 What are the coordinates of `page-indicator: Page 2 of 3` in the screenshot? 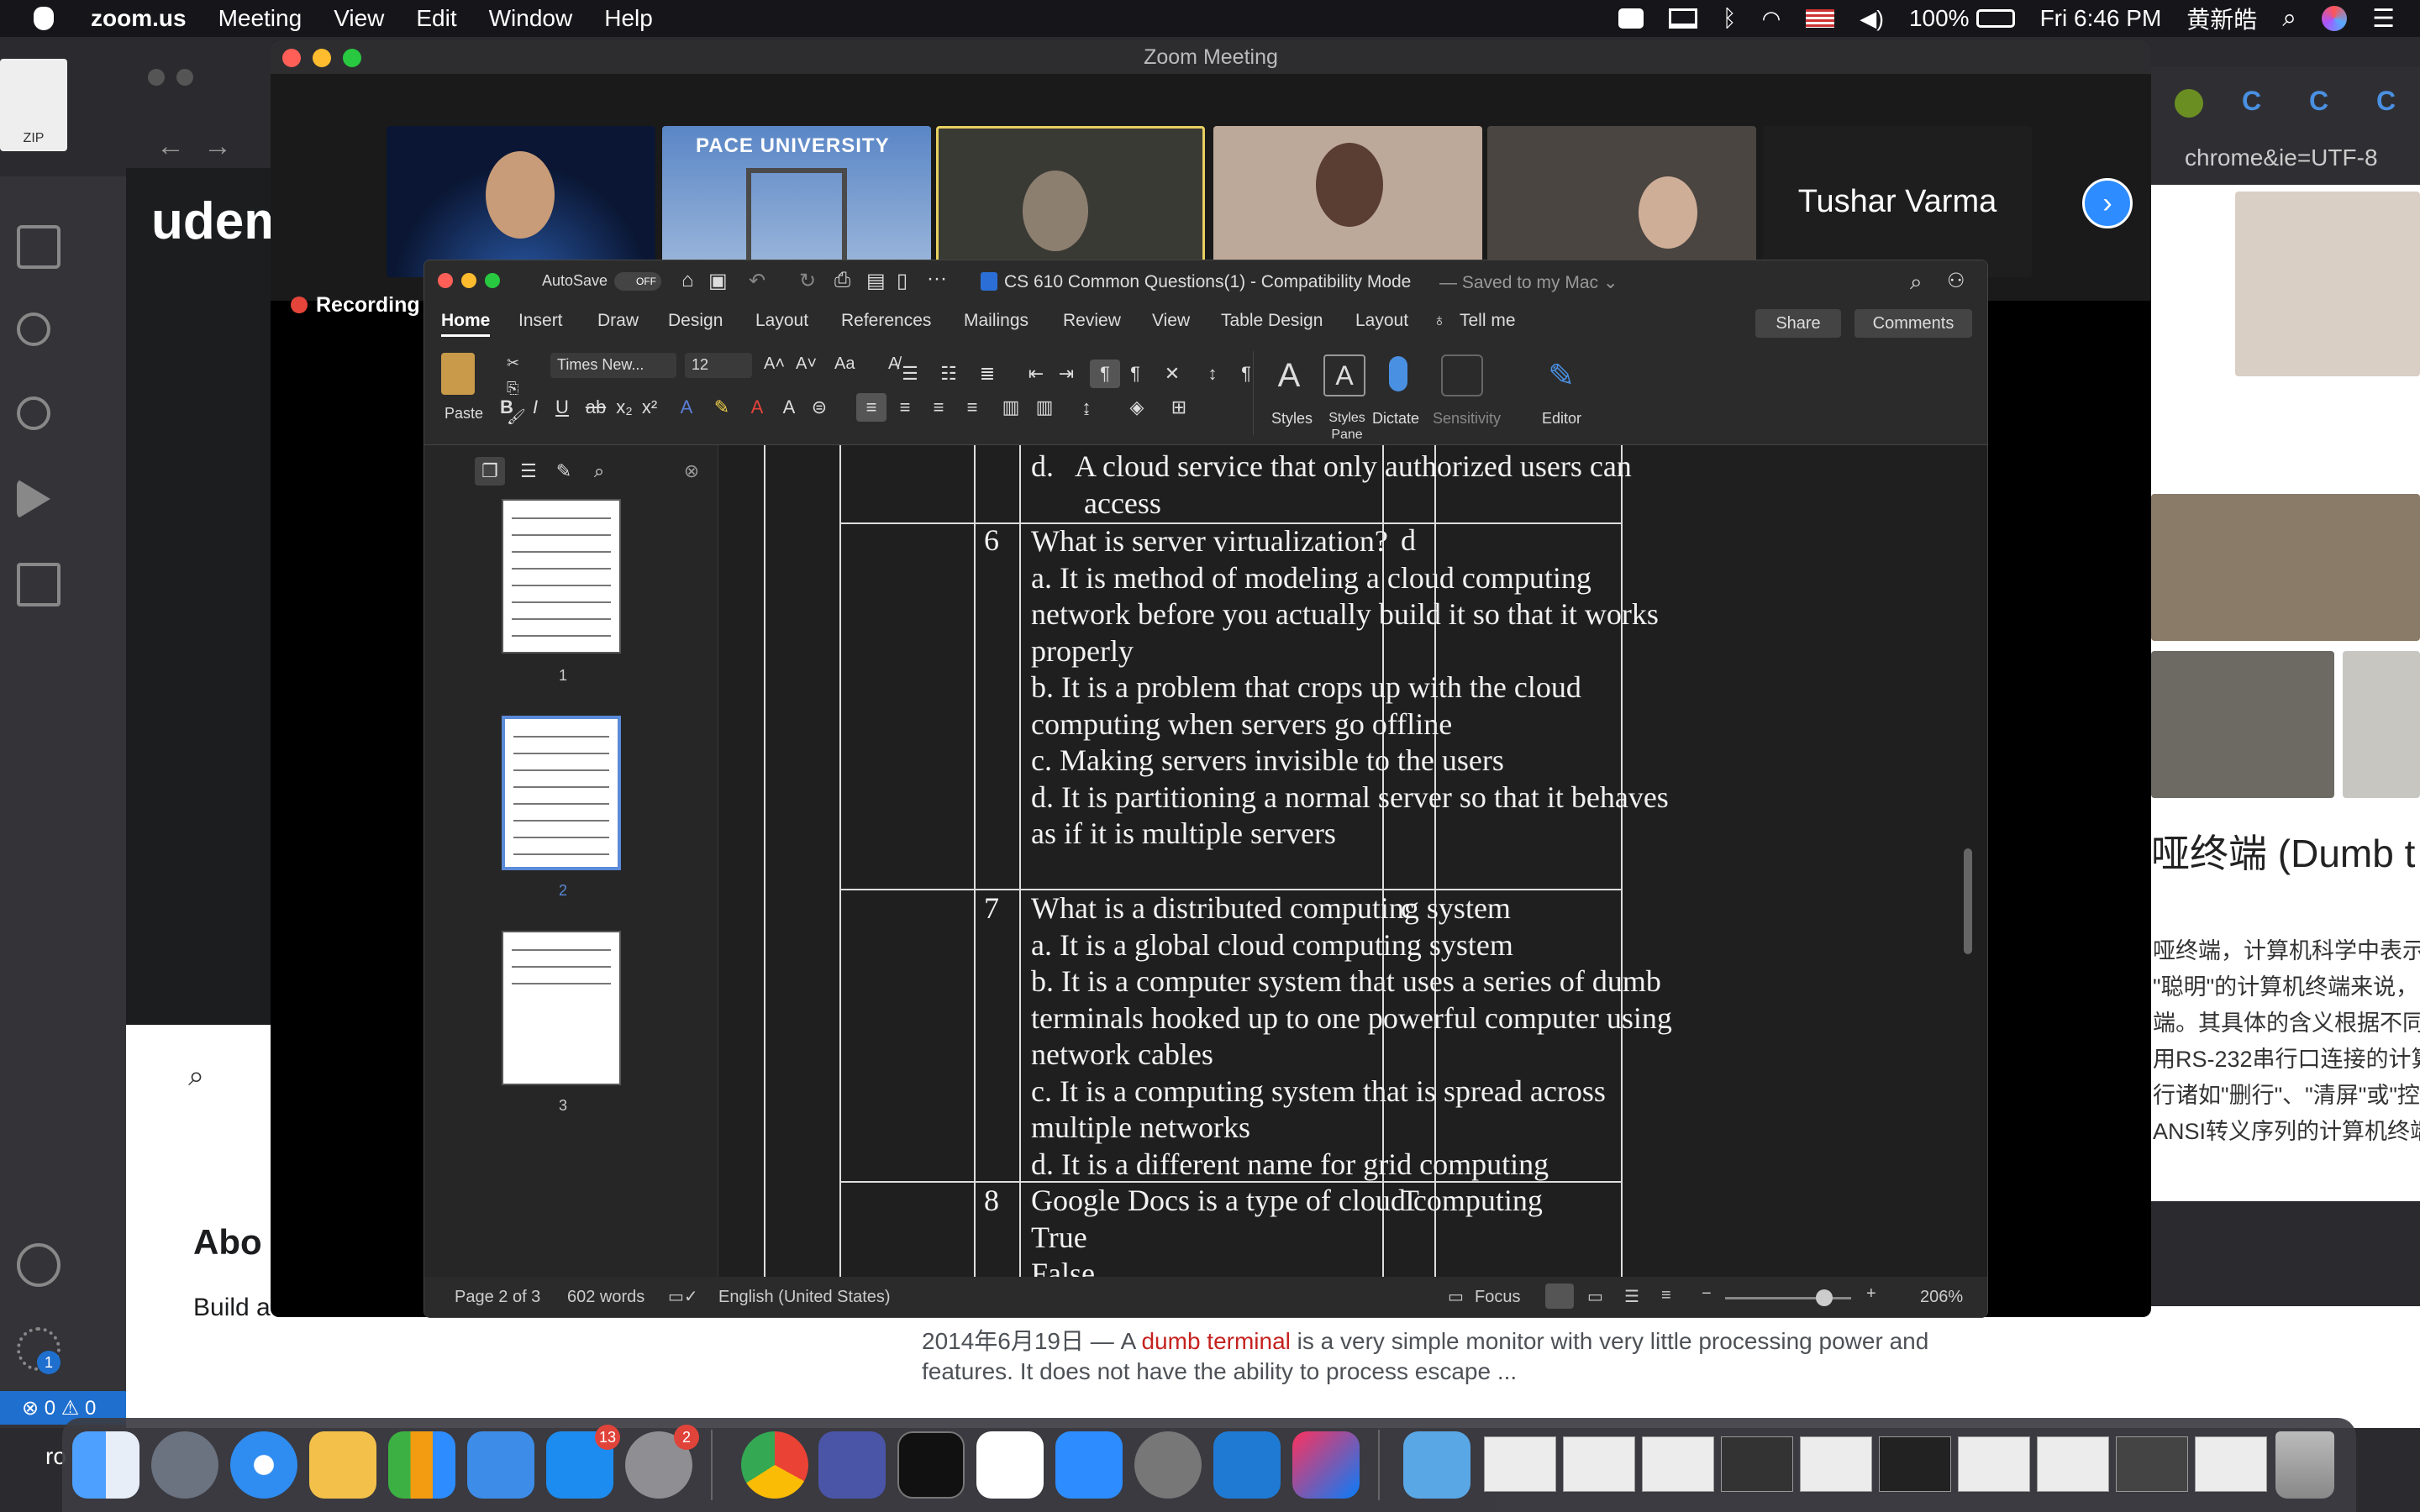 It's located at (497, 1297).